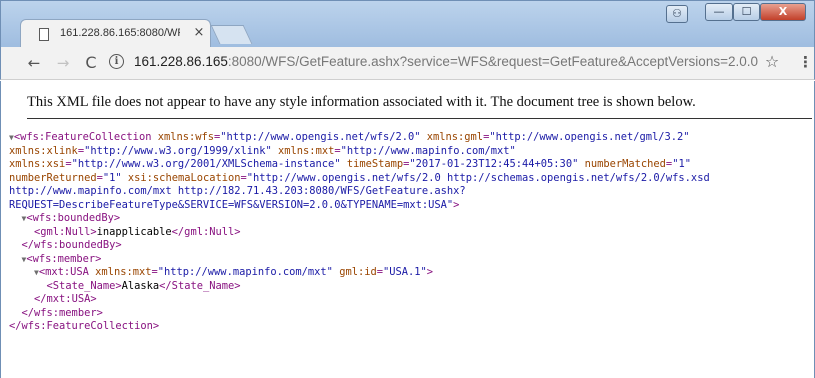 The image size is (815, 378). What do you see at coordinates (65, 299) in the screenshot?
I see `xml-tag-token: </mxt:USA>` at bounding box center [65, 299].